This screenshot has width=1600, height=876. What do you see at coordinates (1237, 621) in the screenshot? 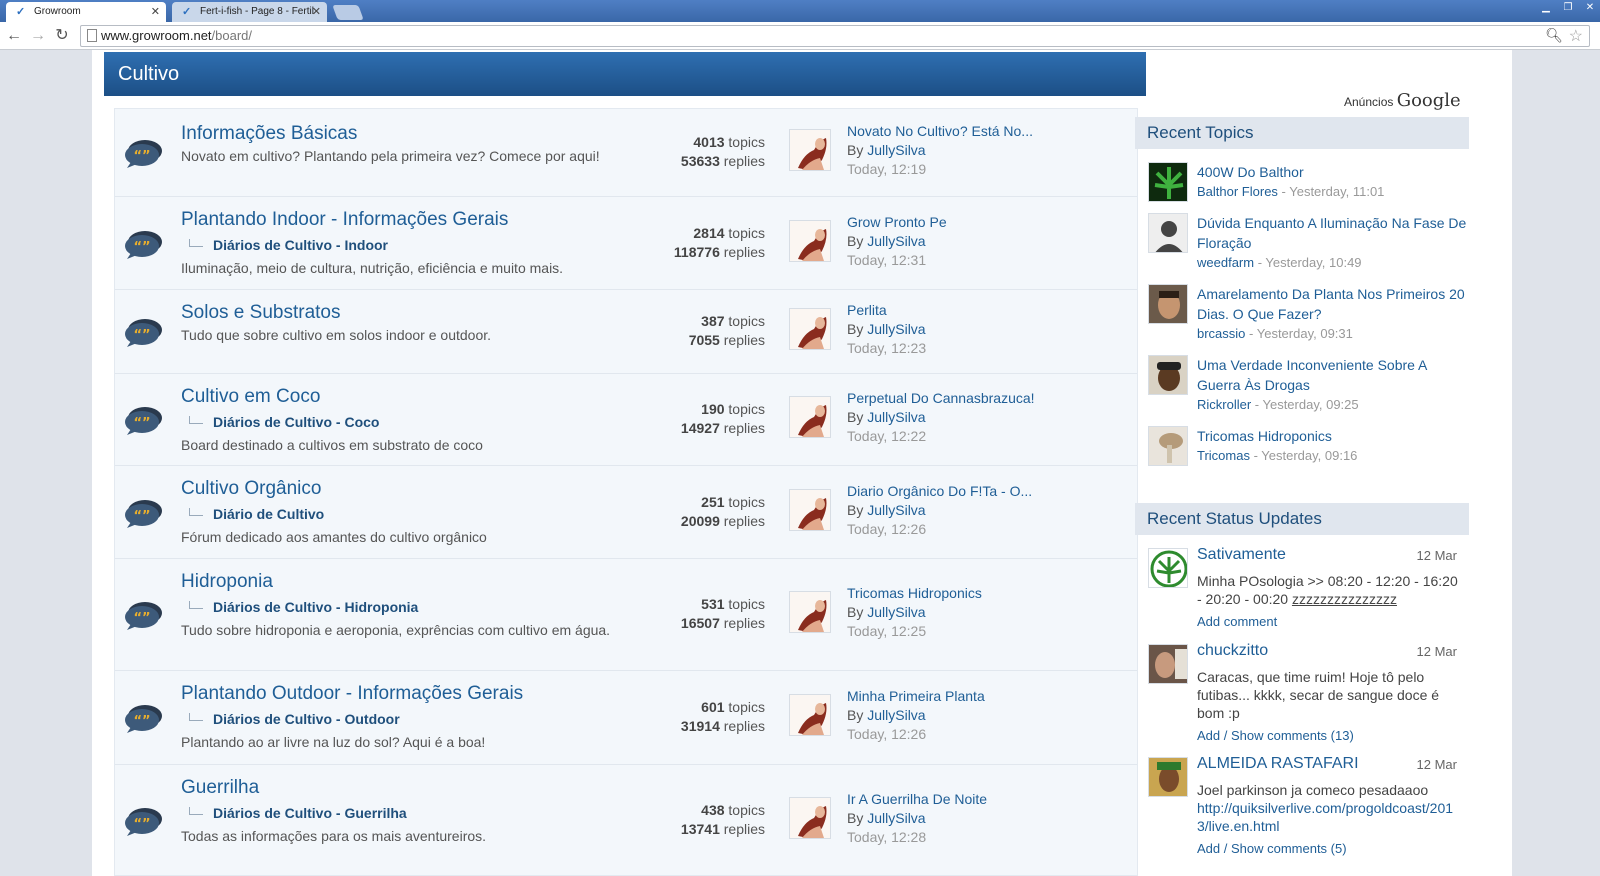
I see `status-comment-actions: Add comment` at bounding box center [1237, 621].